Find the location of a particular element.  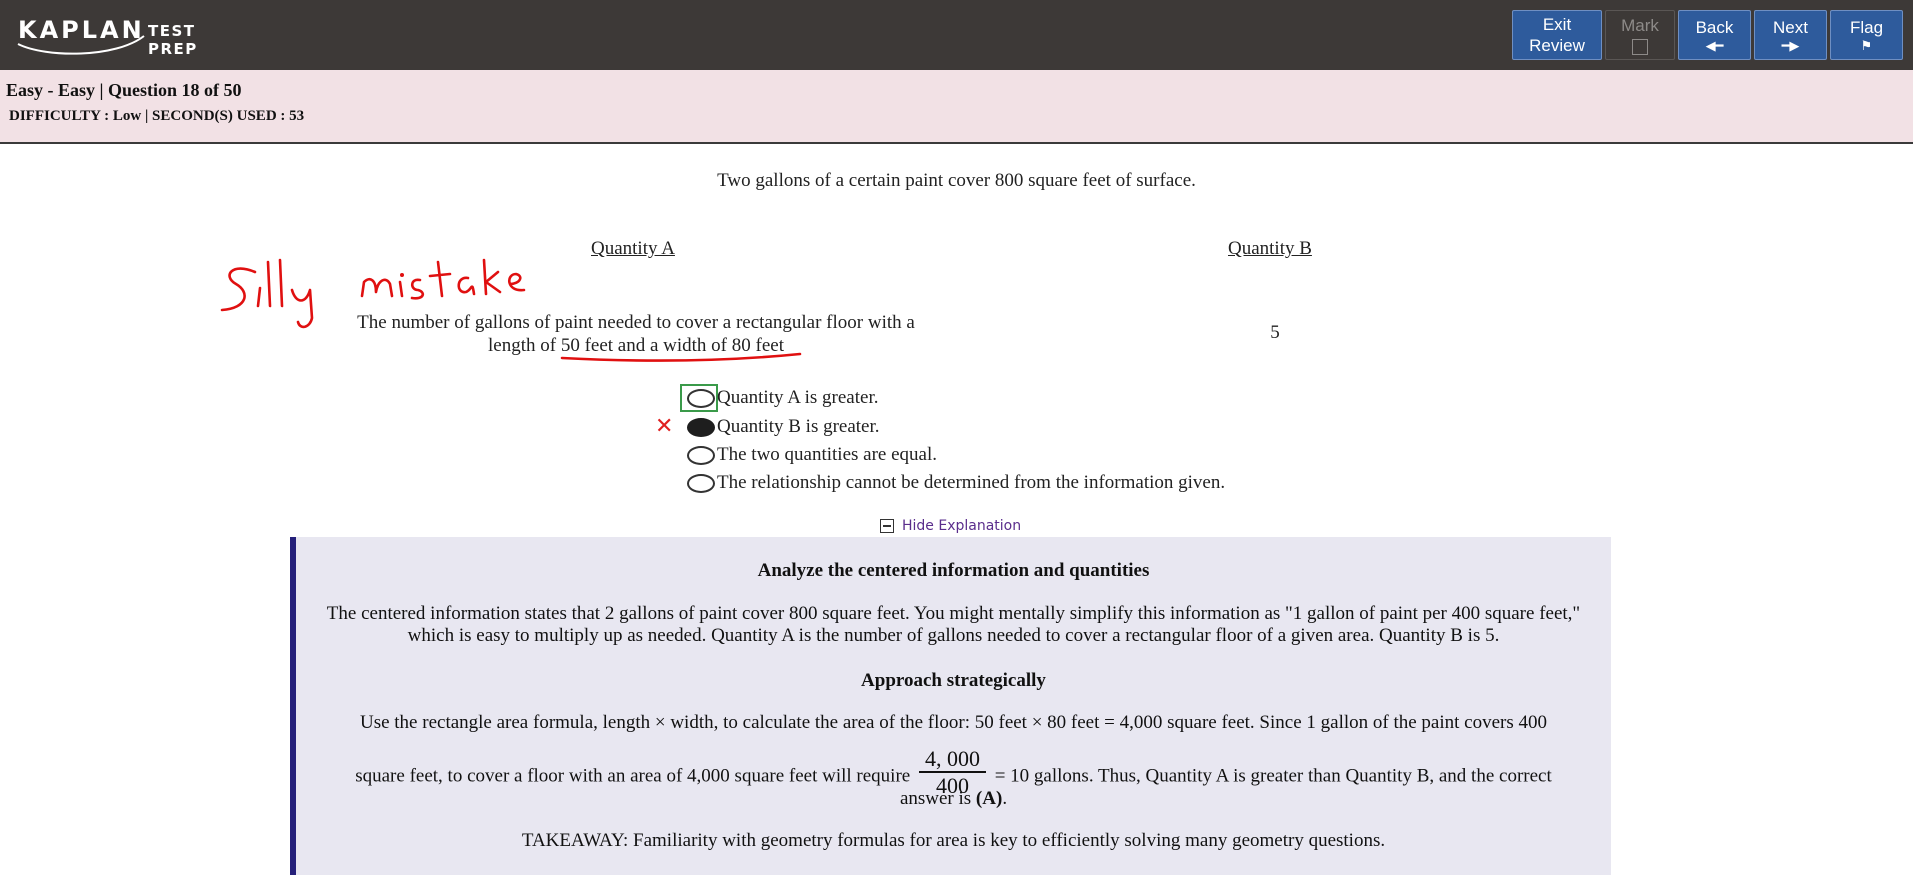

quantity-a-line-2: length of 50 feet and a width of 80 feet is located at coordinates (636, 345).